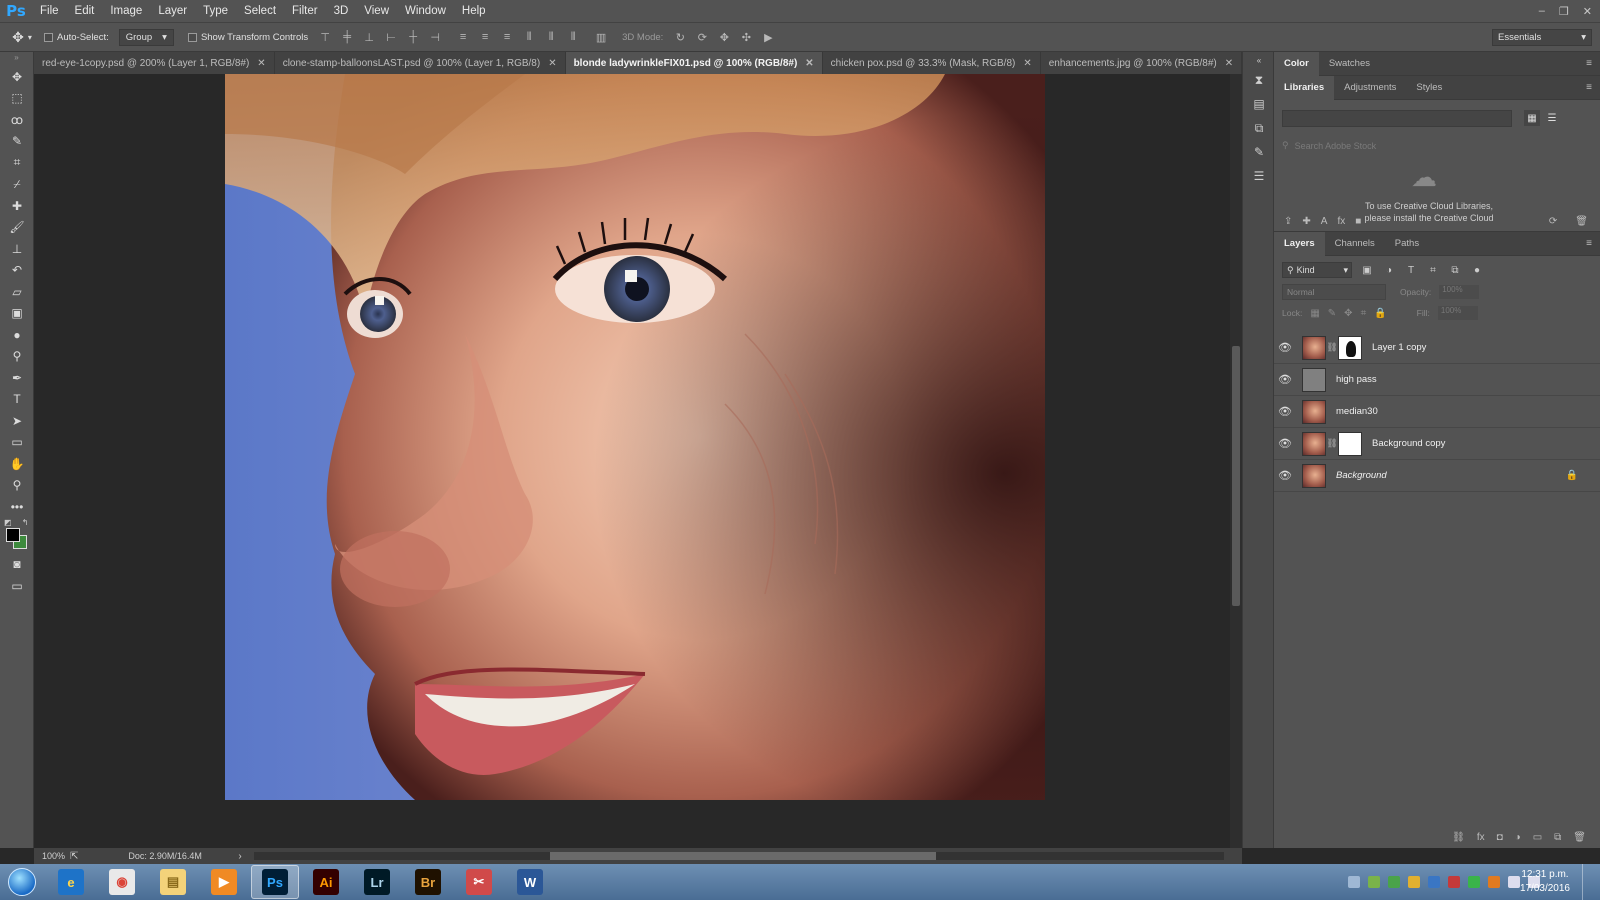 This screenshot has height=900, width=1600. I want to click on keyboard-icon, so click(1354, 882).